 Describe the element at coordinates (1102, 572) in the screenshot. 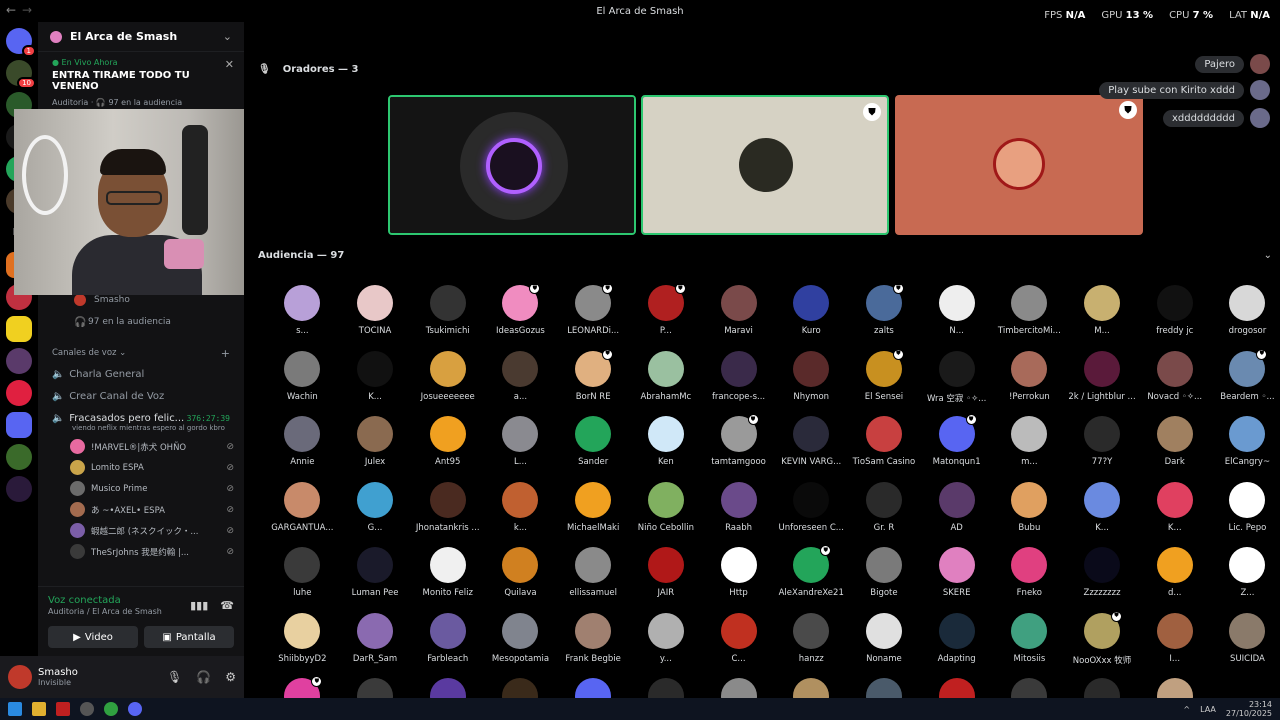

I see `audience-member: Zzzzzzzz` at that location.